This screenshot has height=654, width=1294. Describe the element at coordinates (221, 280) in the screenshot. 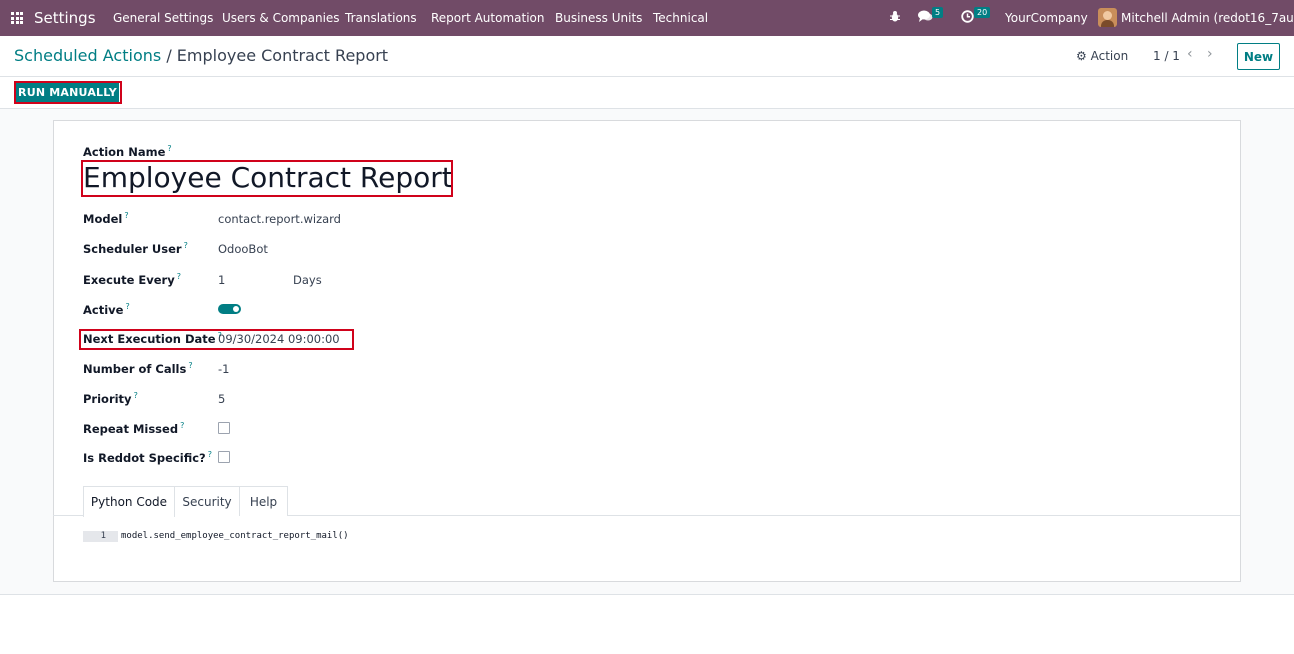

I see `interval-number-field: 1` at that location.